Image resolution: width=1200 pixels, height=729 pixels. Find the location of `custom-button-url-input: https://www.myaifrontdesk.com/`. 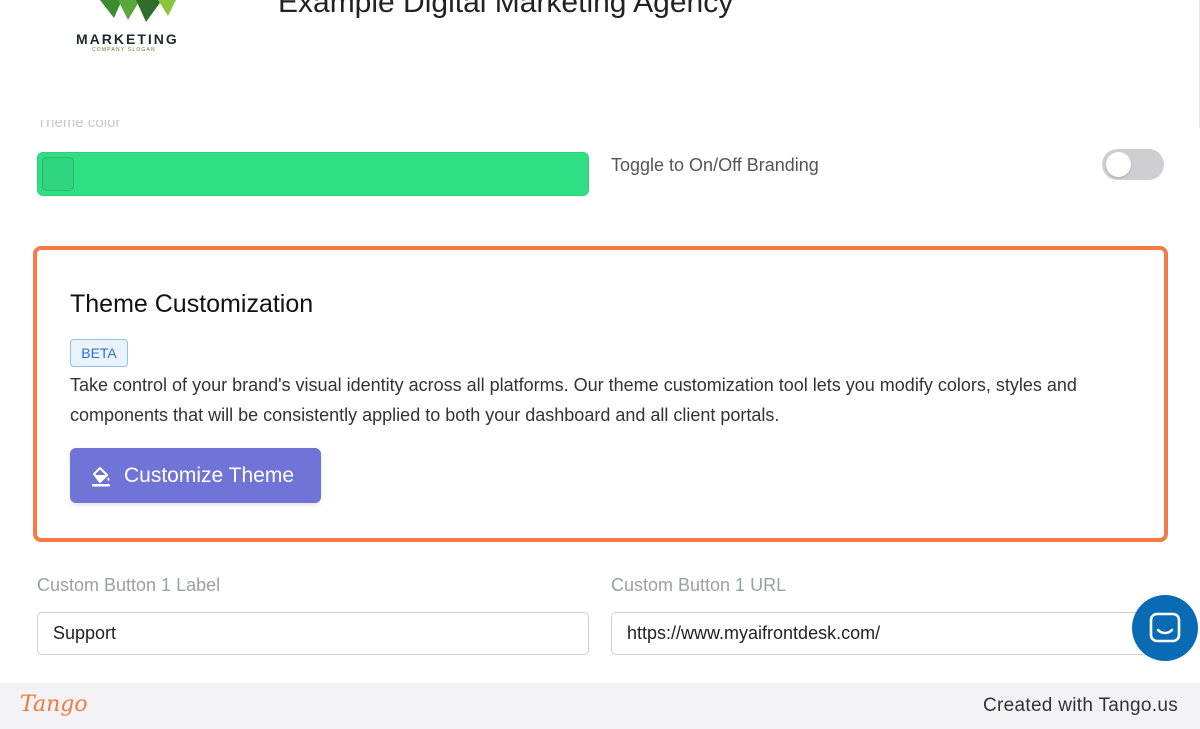

custom-button-url-input: https://www.myaifrontdesk.com/ is located at coordinates (881, 633).